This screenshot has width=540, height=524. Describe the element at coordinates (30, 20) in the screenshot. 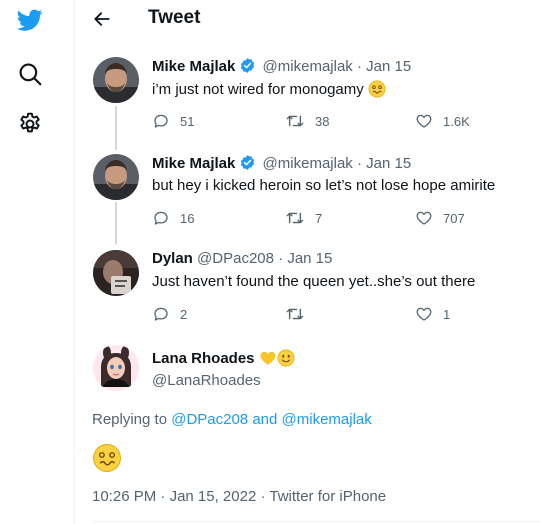

I see `twitter-logo-icon` at that location.